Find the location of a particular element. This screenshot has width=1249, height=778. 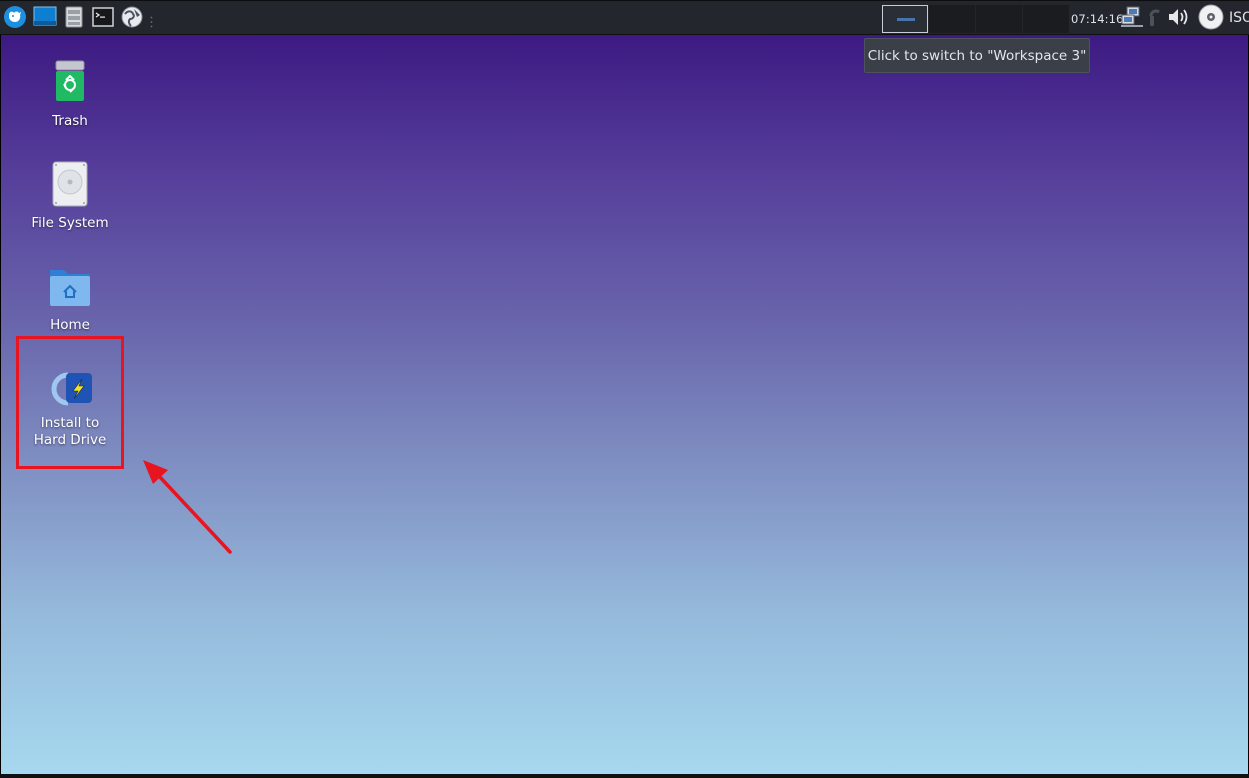

volume-button is located at coordinates (1179, 19).